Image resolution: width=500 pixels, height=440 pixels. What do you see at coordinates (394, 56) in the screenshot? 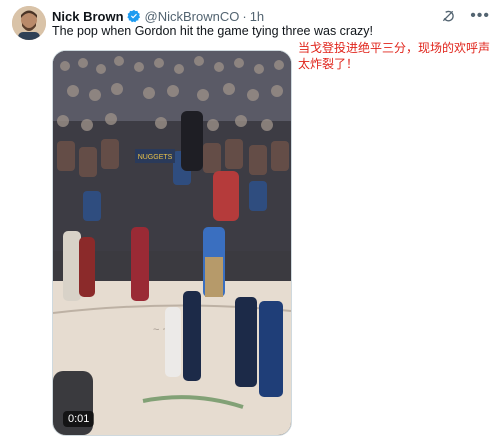
I see `translation-overlay: 当戈登投进绝平三分，现场的欢呼声太炸裂了！` at bounding box center [394, 56].